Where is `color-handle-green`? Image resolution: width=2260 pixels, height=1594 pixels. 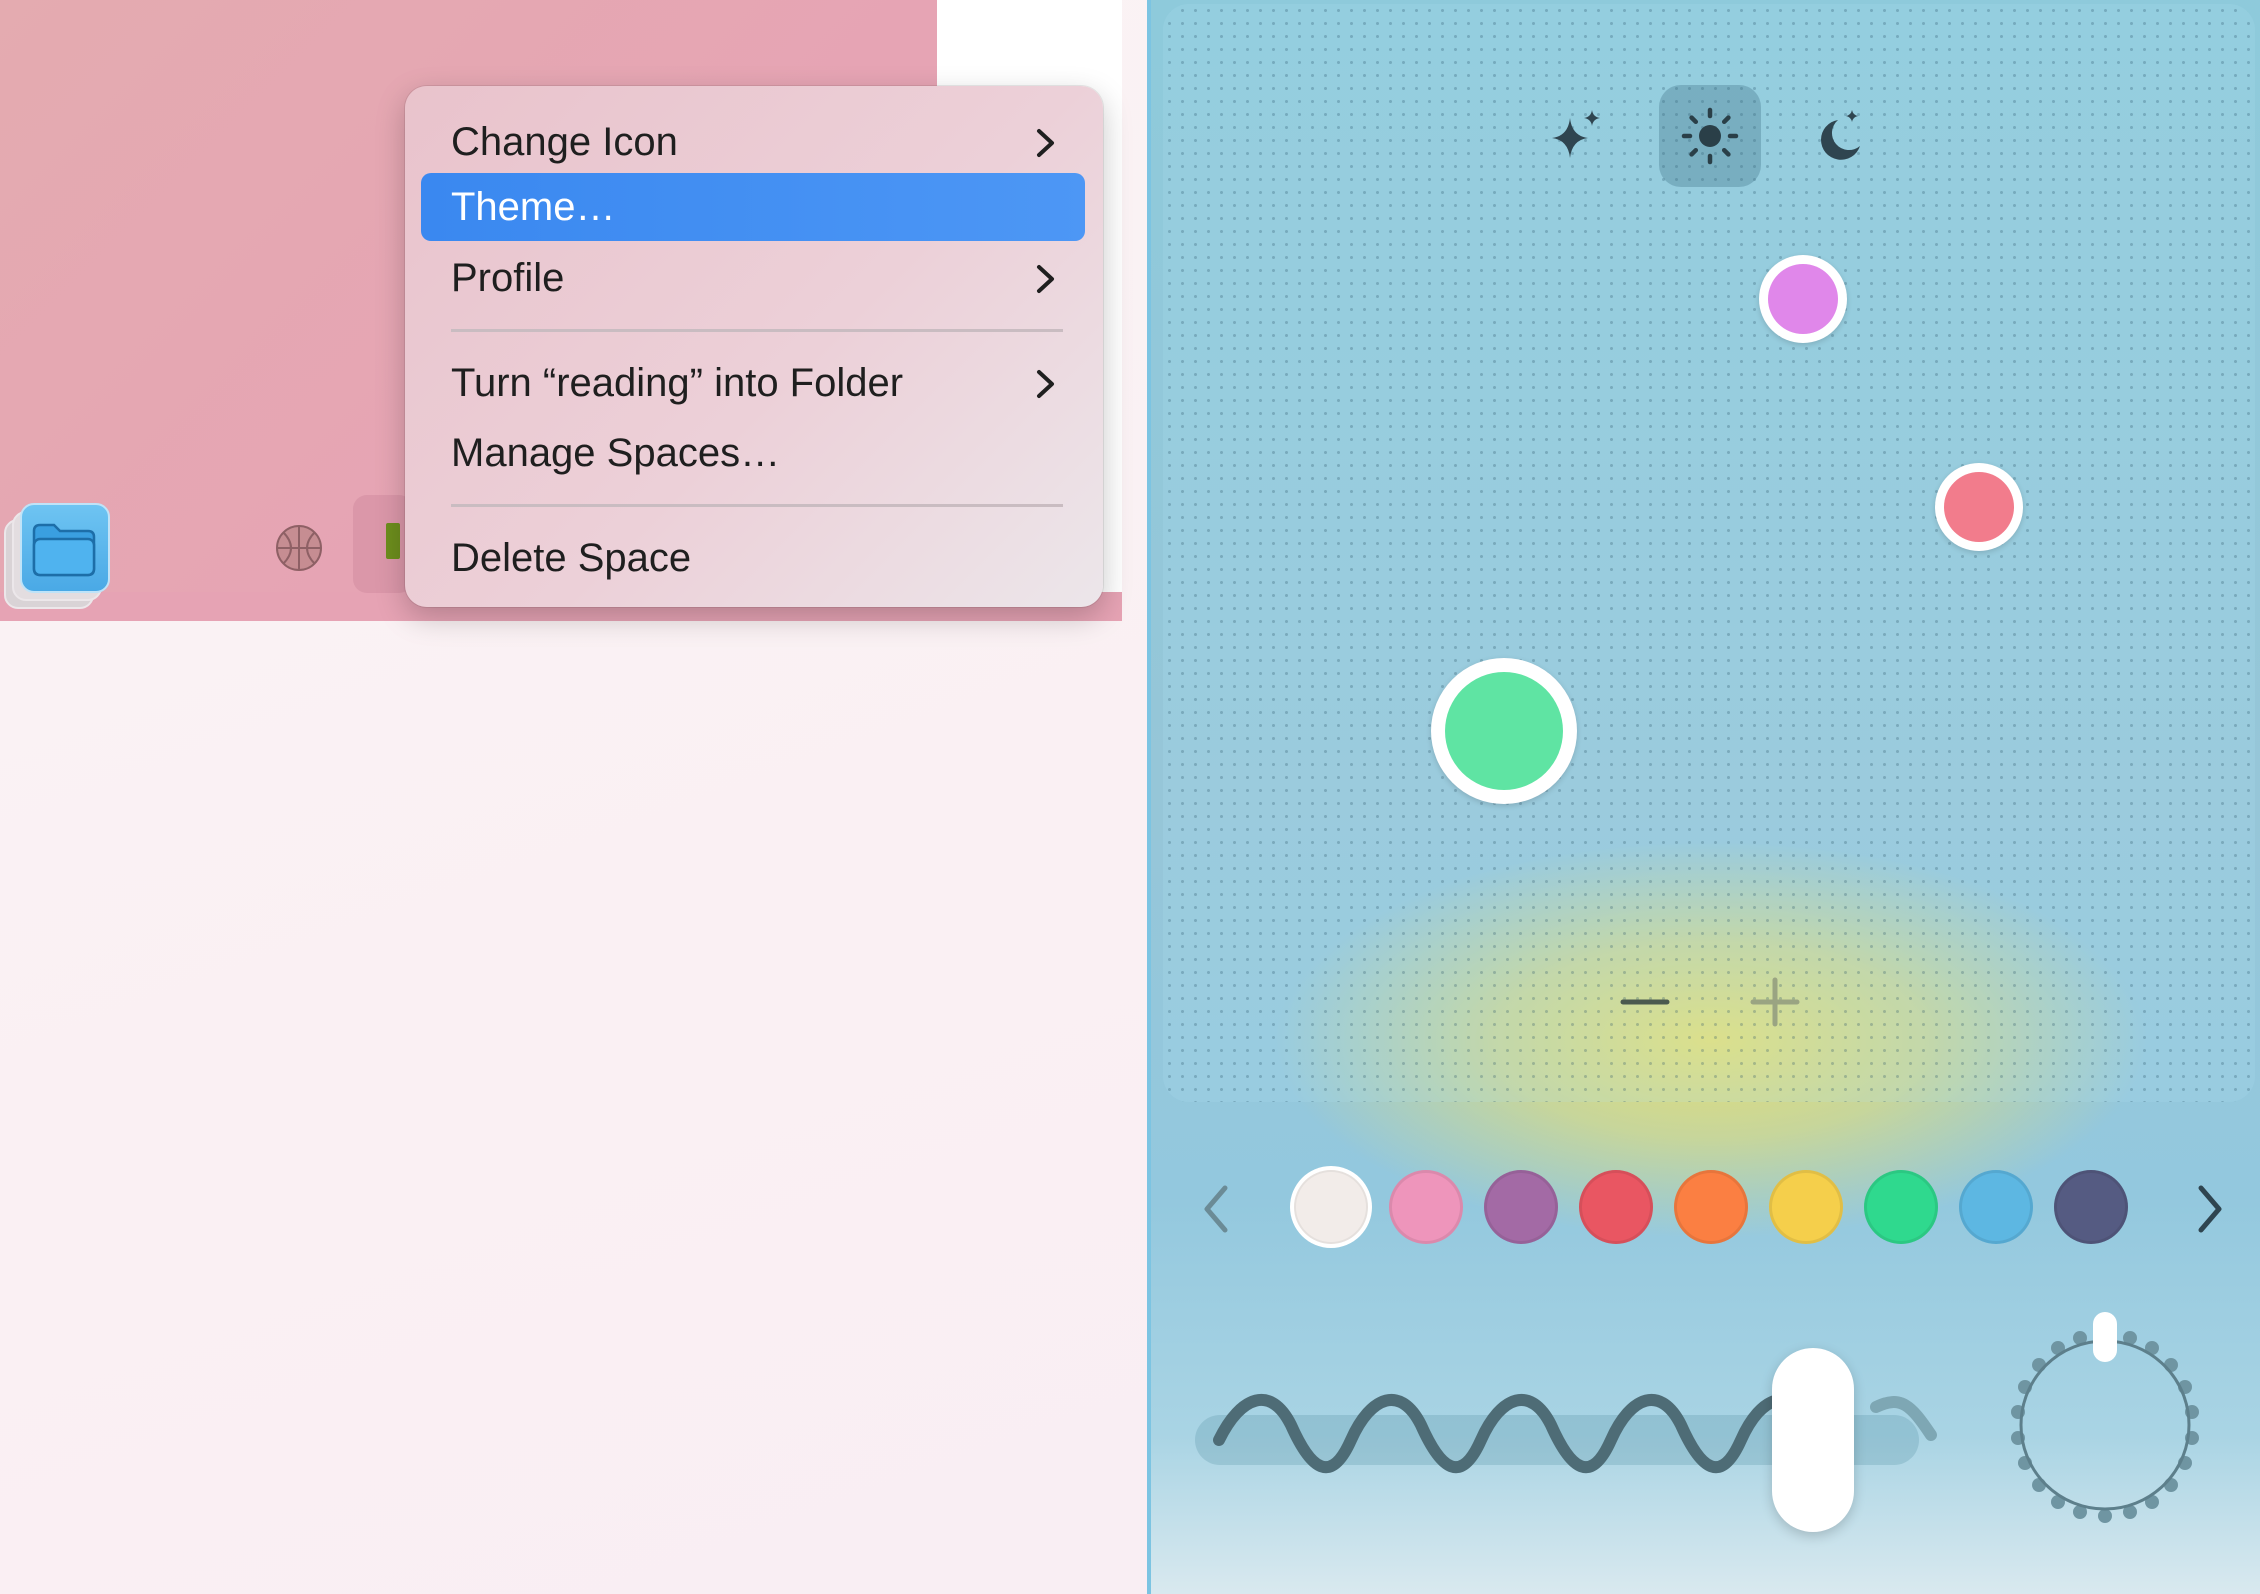 color-handle-green is located at coordinates (1504, 731).